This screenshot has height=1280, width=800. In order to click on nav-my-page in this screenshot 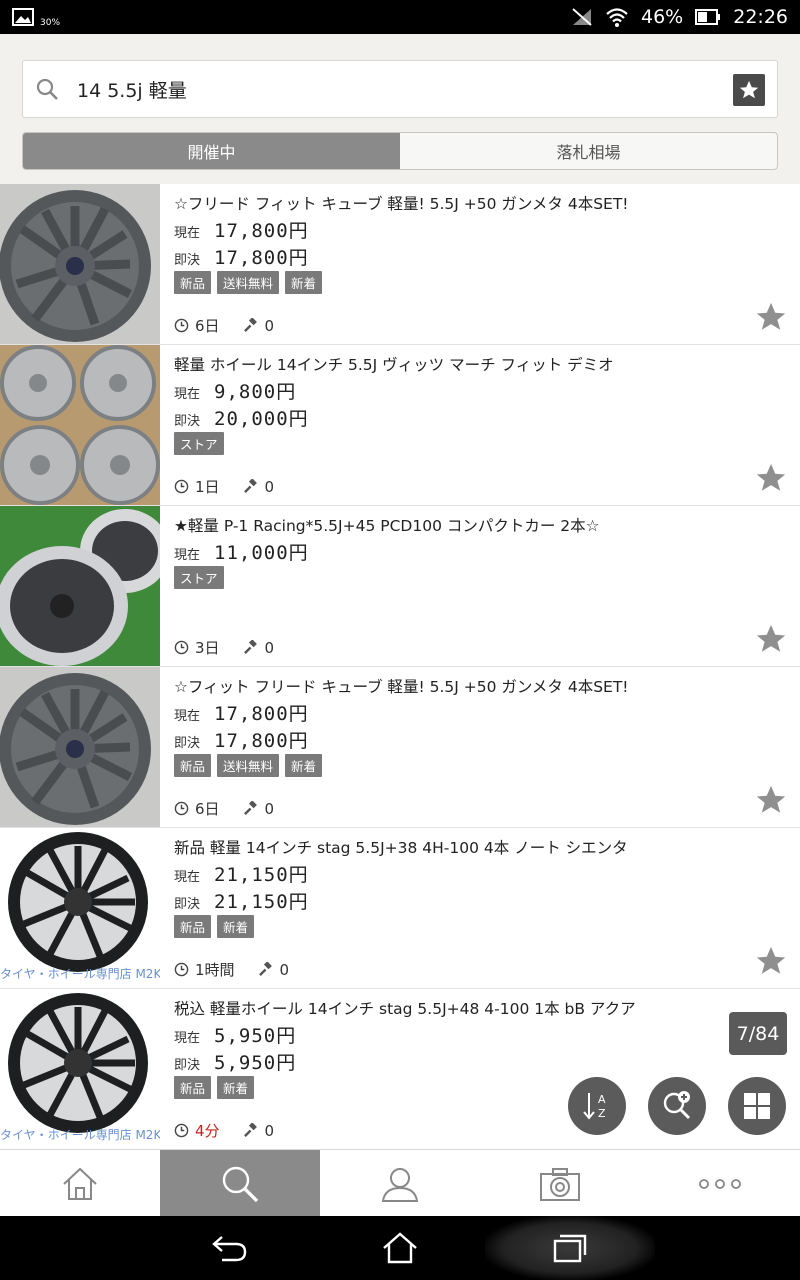, I will do `click(400, 1183)`.